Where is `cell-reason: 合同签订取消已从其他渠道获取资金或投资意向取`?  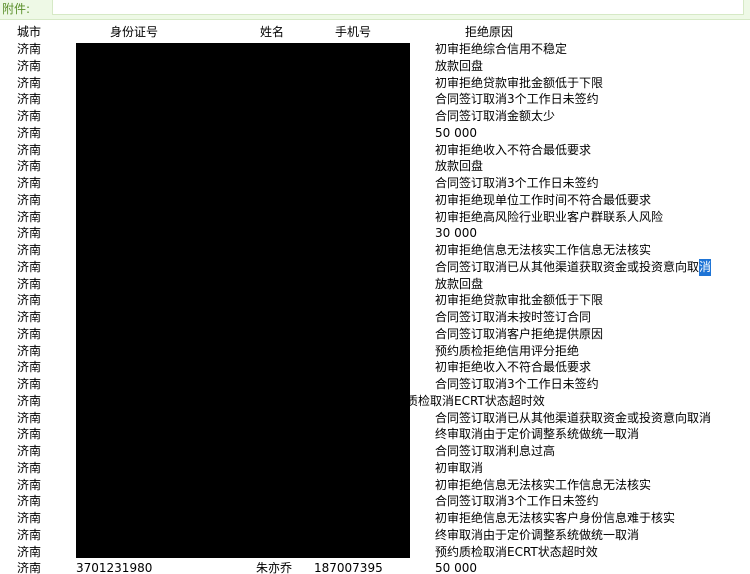
cell-reason: 合同签订取消已从其他渠道获取资金或投资意向取 is located at coordinates (567, 266).